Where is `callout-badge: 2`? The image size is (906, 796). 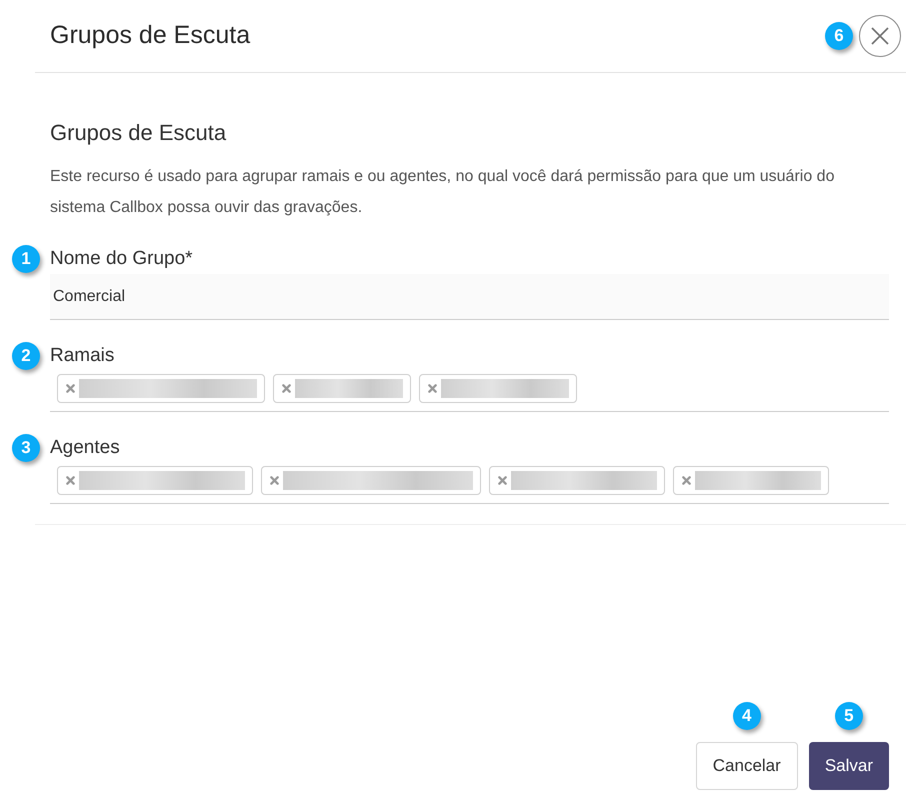 callout-badge: 2 is located at coordinates (26, 356).